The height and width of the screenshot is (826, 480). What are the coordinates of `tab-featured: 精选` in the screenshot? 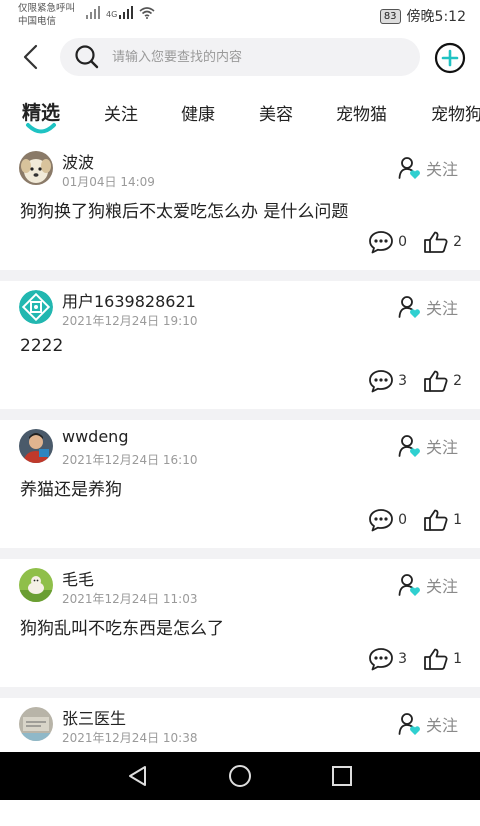 It's located at (41, 111).